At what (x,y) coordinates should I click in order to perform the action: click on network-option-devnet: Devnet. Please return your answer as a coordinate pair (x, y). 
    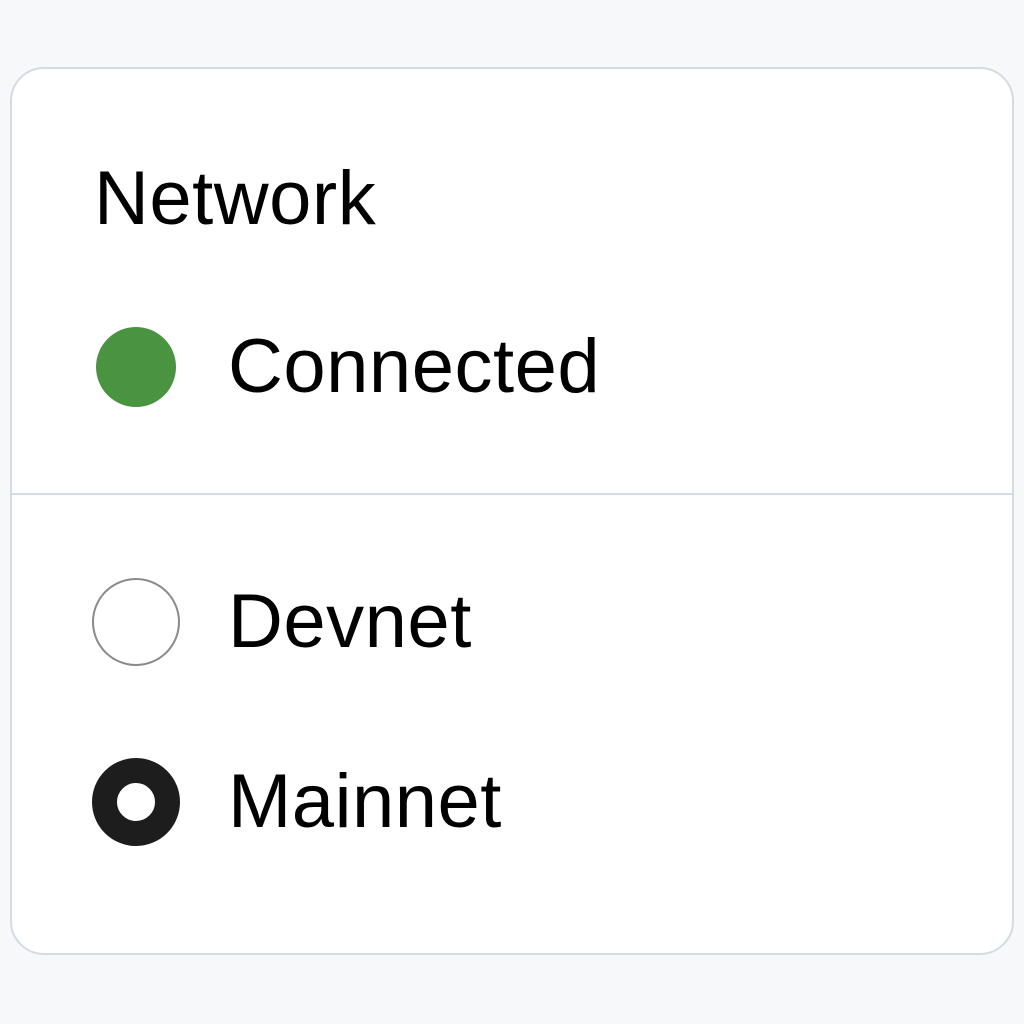
    Looking at the image, I should click on (282, 622).